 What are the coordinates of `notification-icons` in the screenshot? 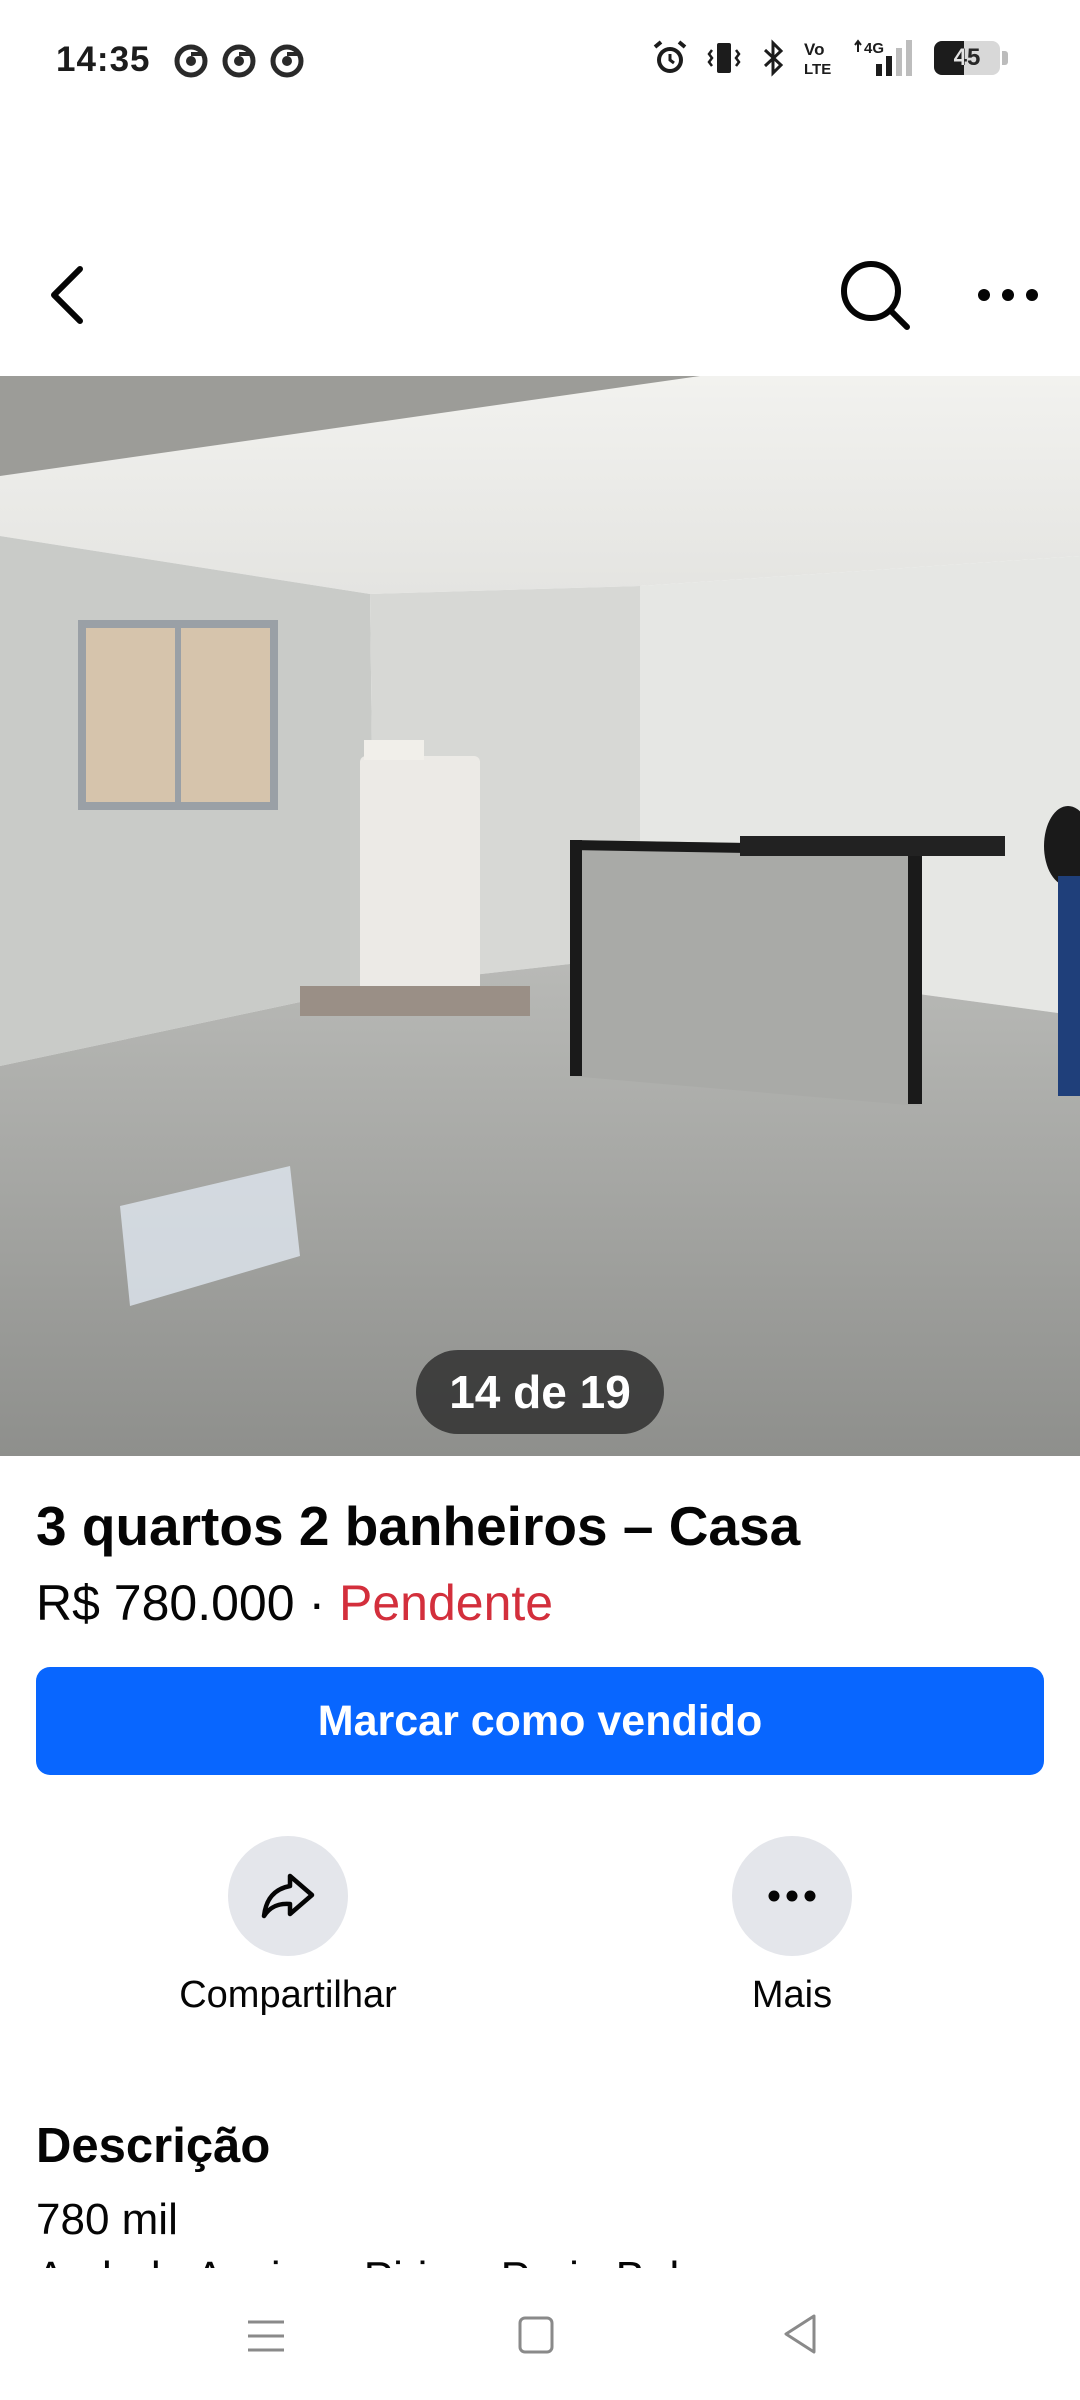 It's located at (239, 61).